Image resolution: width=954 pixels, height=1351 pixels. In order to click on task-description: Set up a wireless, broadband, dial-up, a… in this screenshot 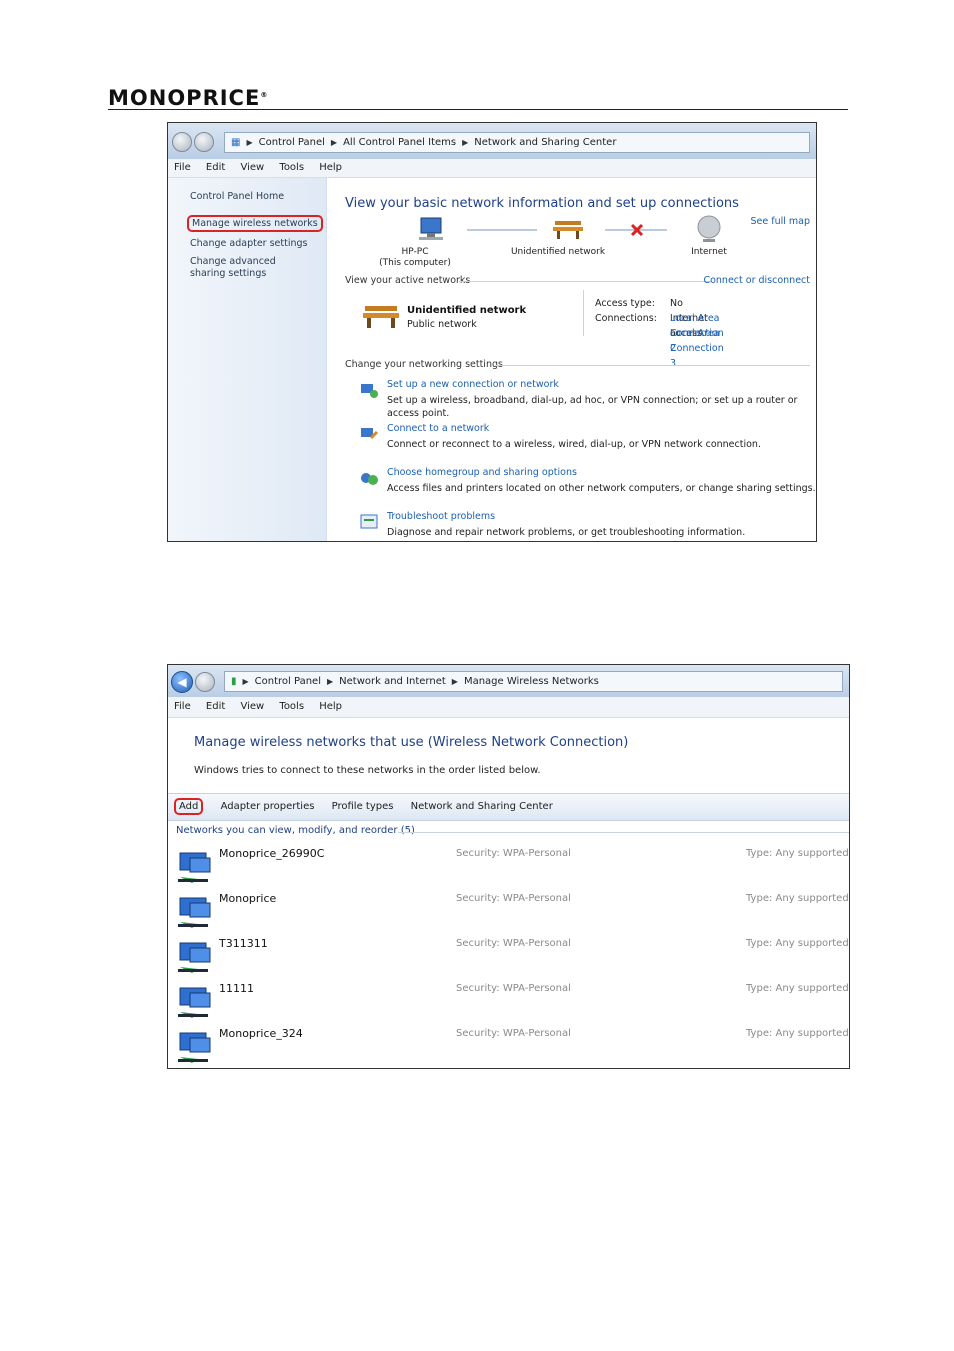, I will do `click(592, 407)`.